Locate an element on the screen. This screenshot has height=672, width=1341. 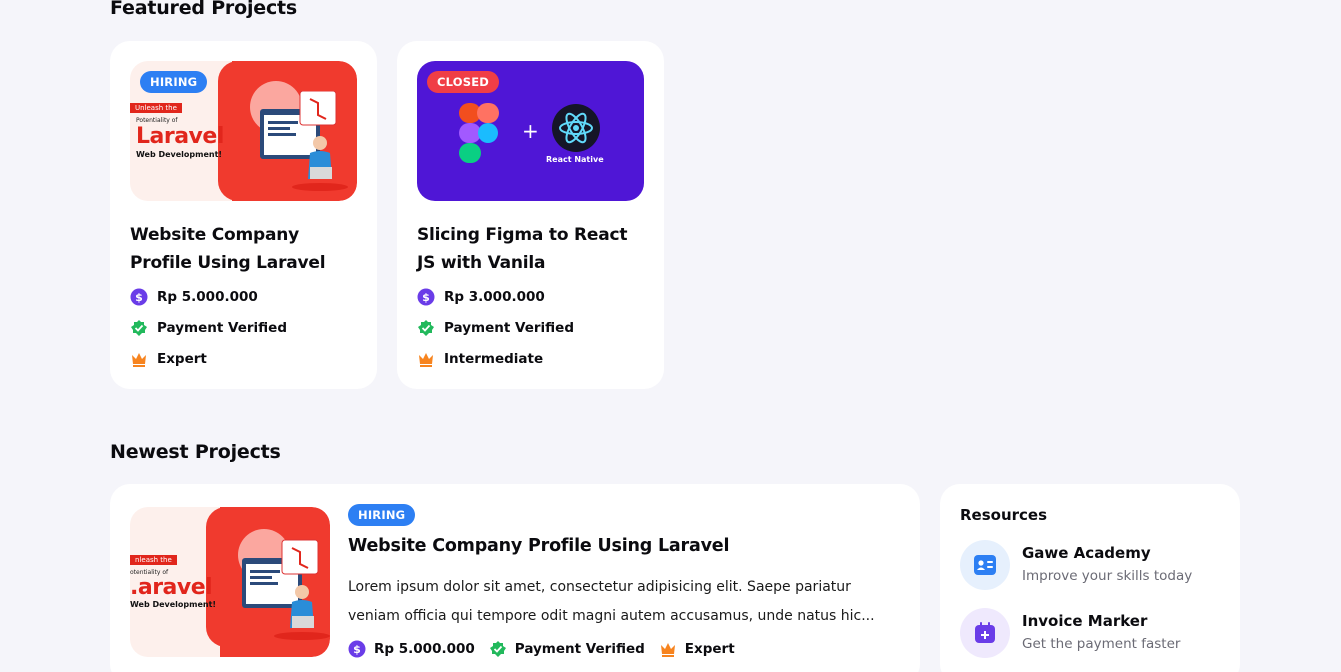
resource-name: Invoice Marker is located at coordinates (1085, 621).